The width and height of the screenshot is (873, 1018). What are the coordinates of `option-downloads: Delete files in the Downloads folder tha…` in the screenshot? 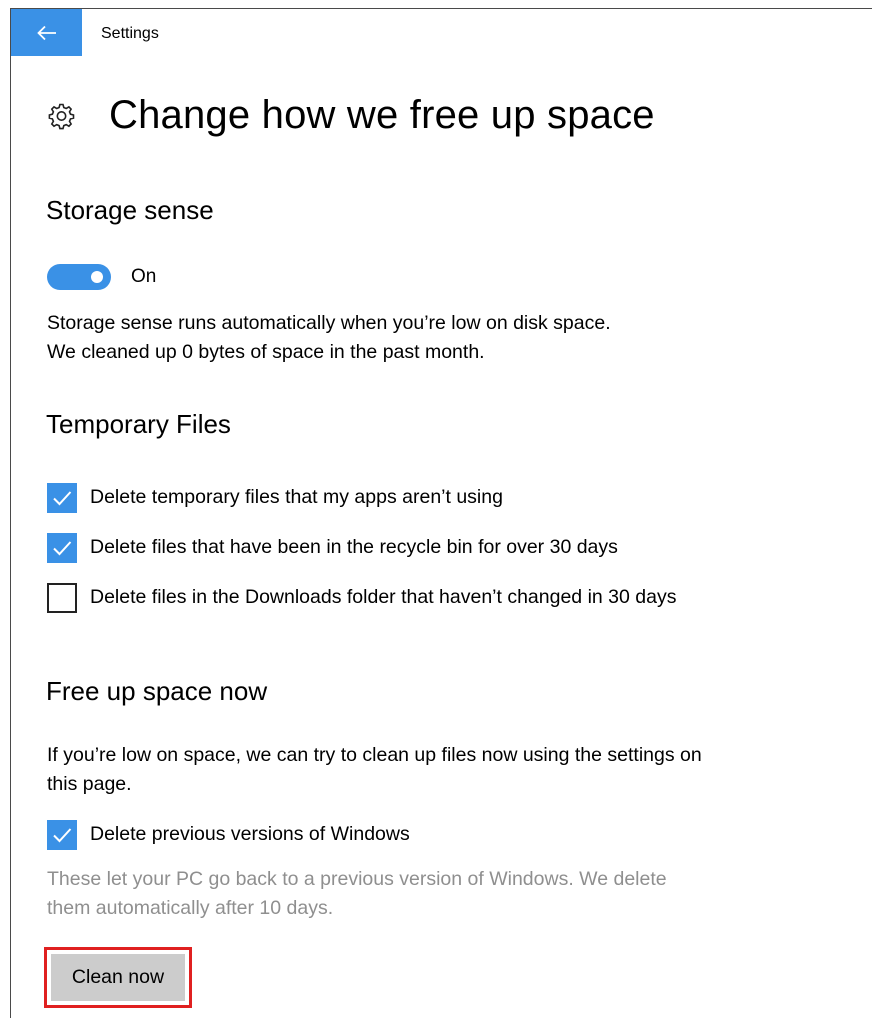 It's located at (388, 598).